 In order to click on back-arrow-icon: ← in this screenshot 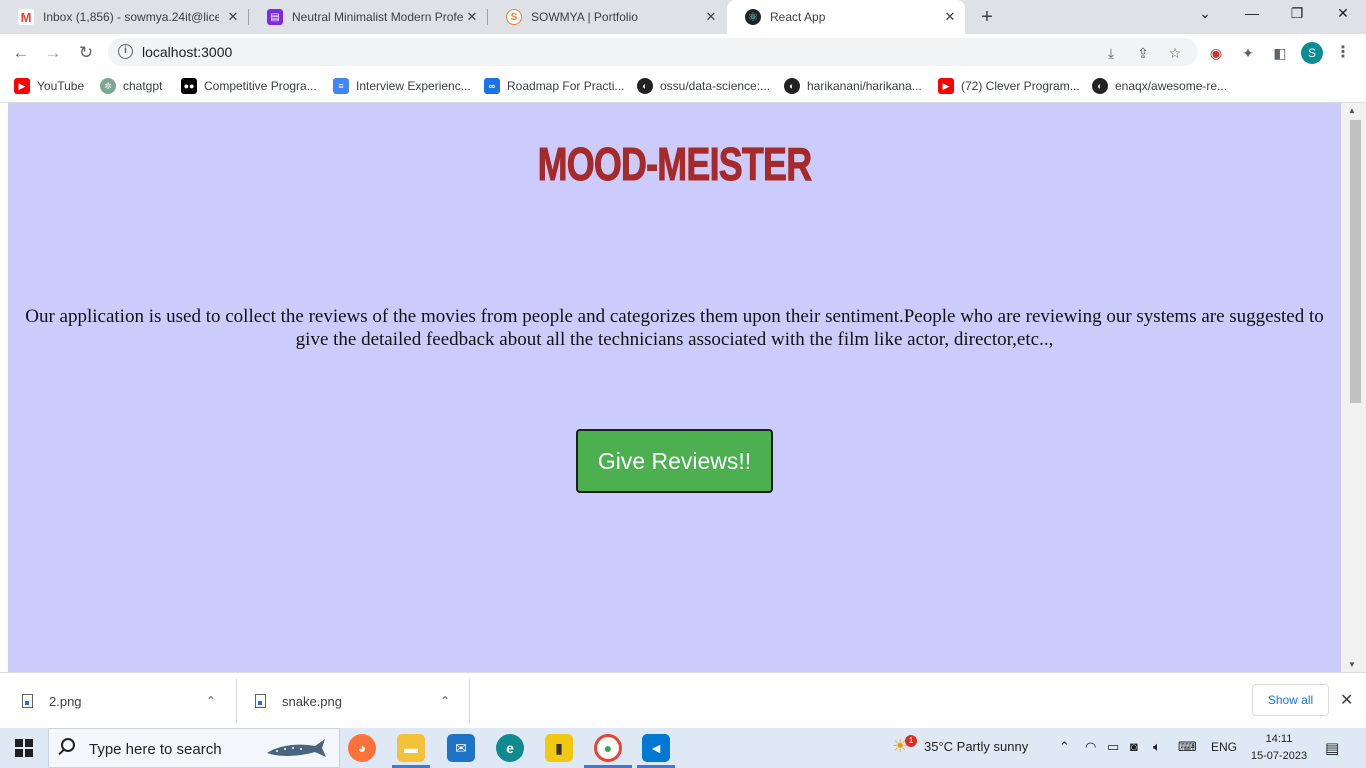, I will do `click(21, 53)`.